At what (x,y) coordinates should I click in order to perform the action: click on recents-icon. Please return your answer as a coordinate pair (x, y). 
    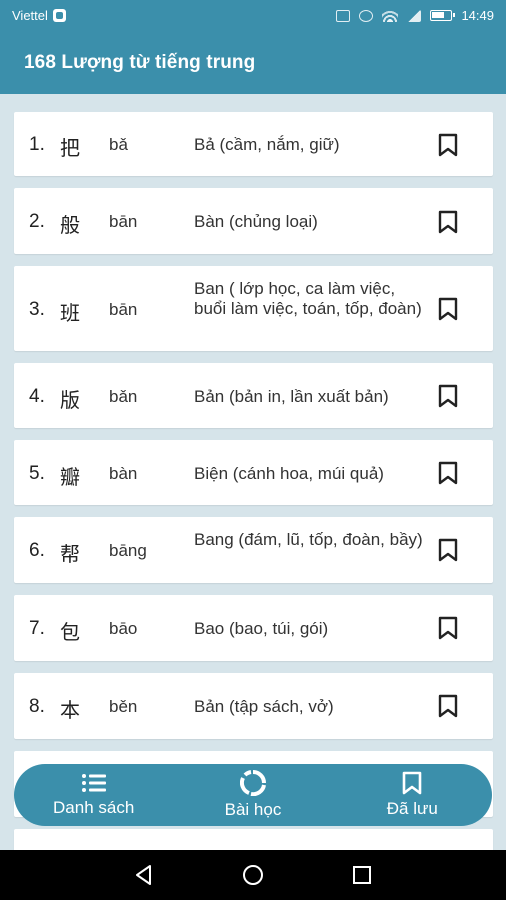
    Looking at the image, I should click on (362, 875).